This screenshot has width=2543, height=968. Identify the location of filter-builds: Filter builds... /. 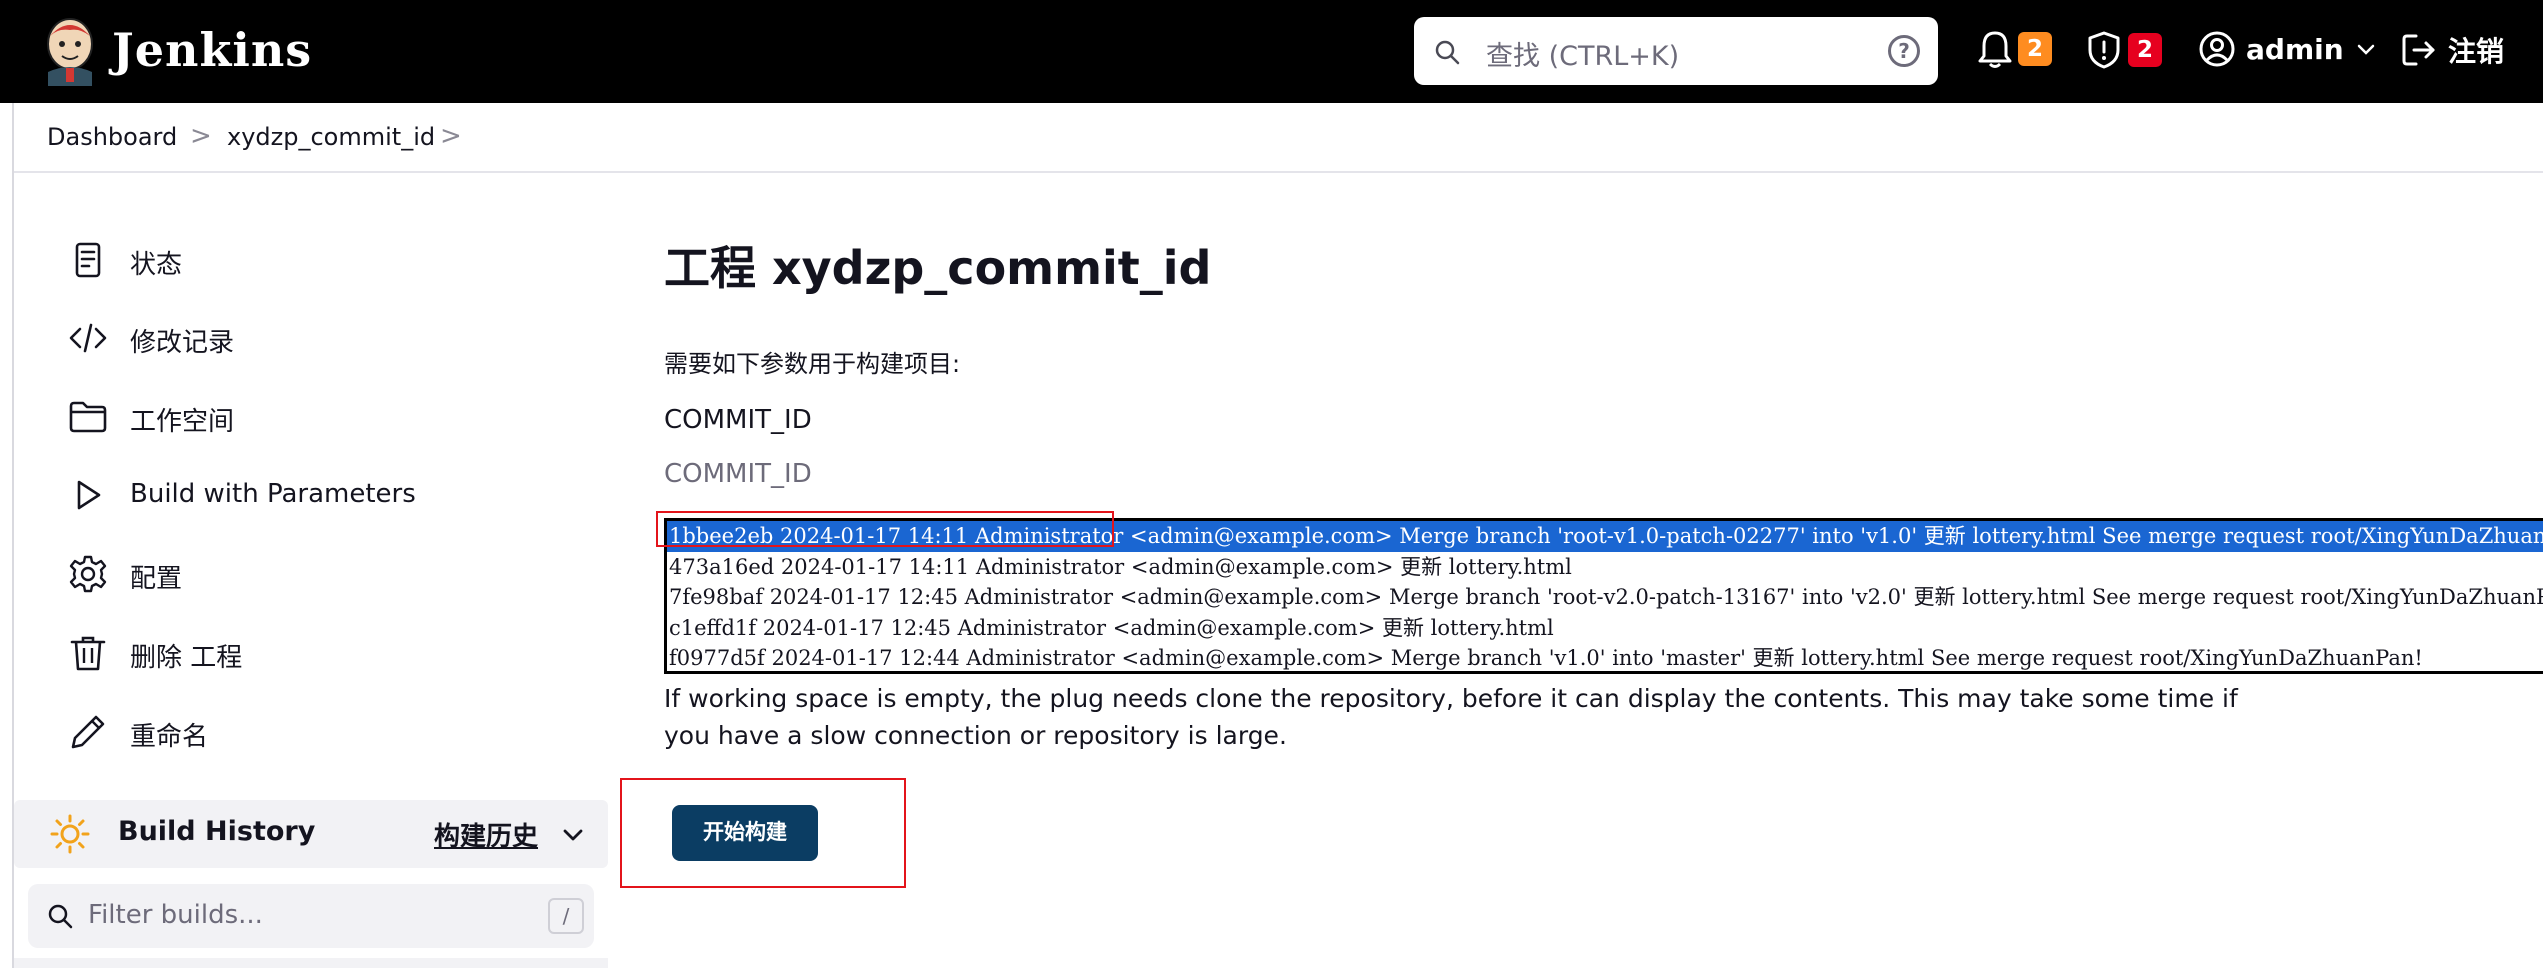
(311, 916).